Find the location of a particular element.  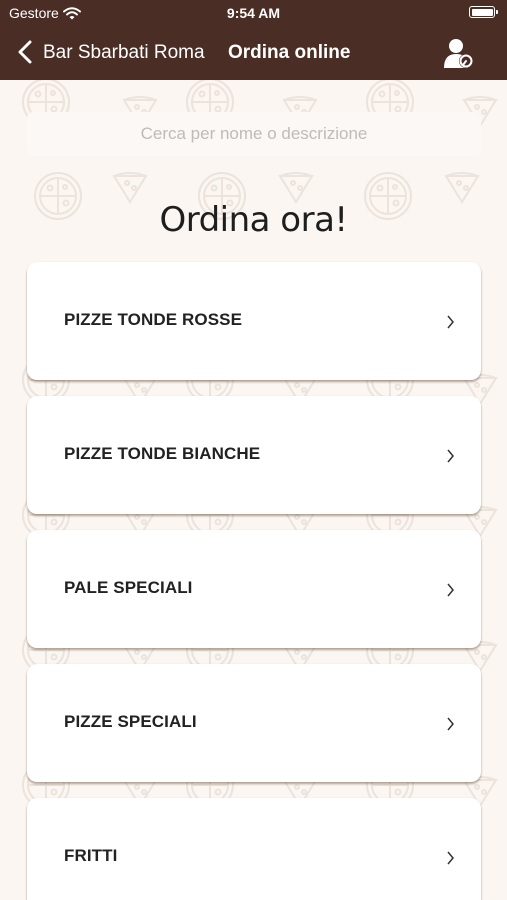

category-label: FRITTI is located at coordinates (91, 855).